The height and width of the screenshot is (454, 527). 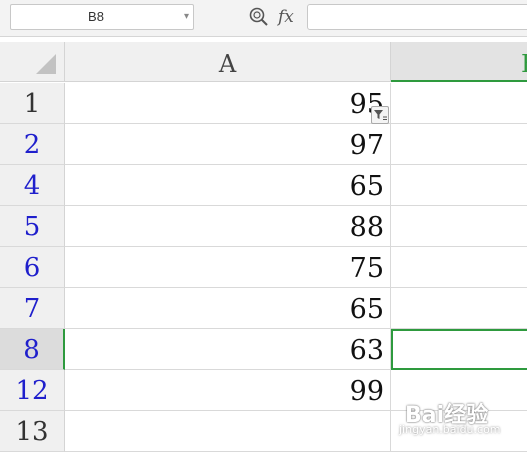 I want to click on selected-cell-b8, so click(x=459, y=349).